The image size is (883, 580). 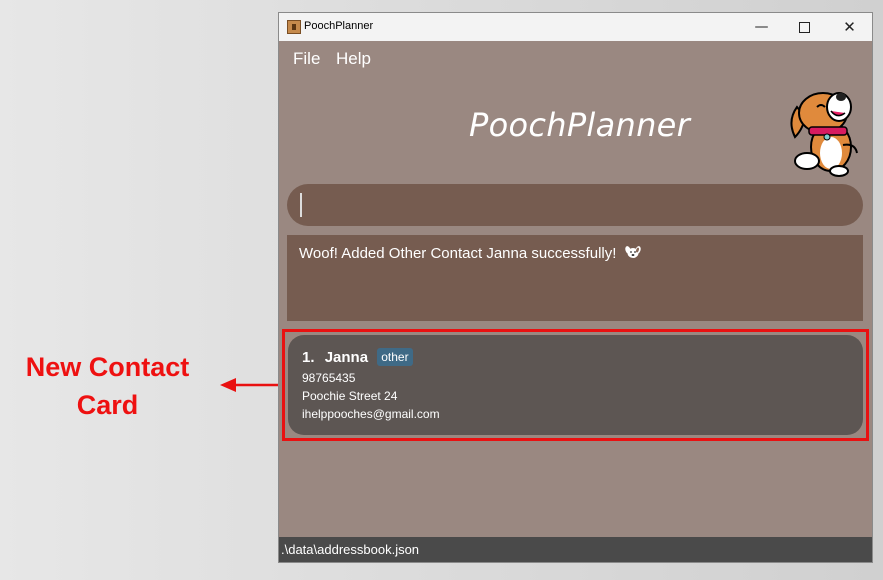 What do you see at coordinates (308, 357) in the screenshot?
I see `contact-index: 1.` at bounding box center [308, 357].